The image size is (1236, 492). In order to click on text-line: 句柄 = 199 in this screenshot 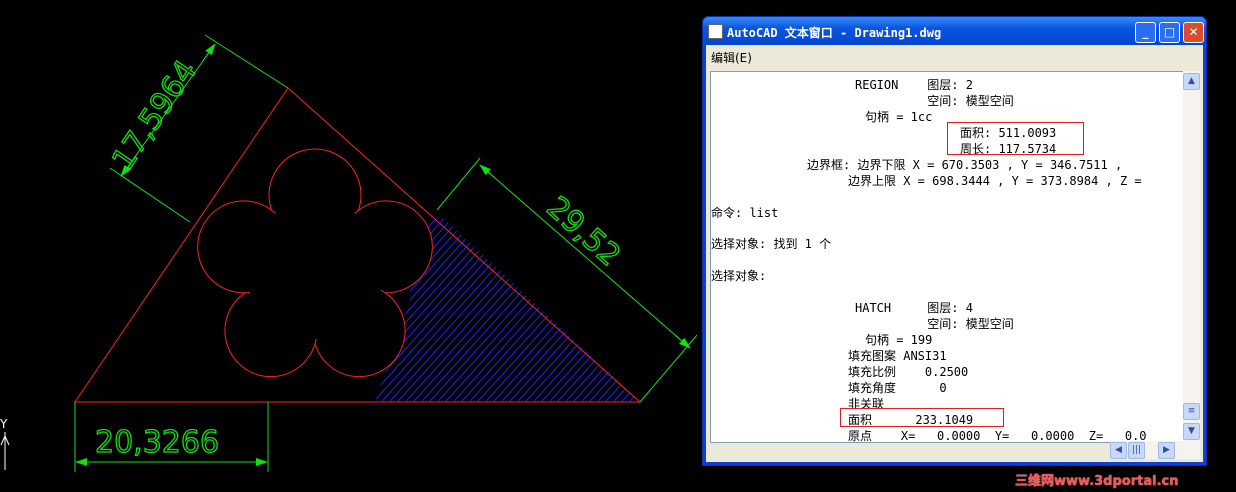, I will do `click(899, 340)`.